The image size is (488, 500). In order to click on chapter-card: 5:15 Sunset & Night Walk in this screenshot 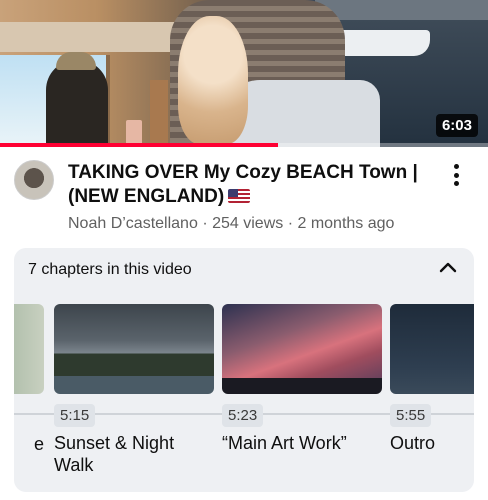, I will do `click(134, 390)`.